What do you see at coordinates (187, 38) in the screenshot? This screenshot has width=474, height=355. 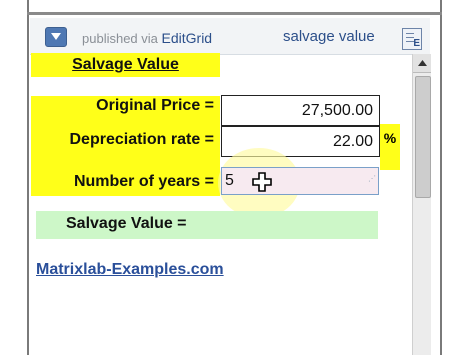 I see `editgrid-brand-link: EditGrid` at bounding box center [187, 38].